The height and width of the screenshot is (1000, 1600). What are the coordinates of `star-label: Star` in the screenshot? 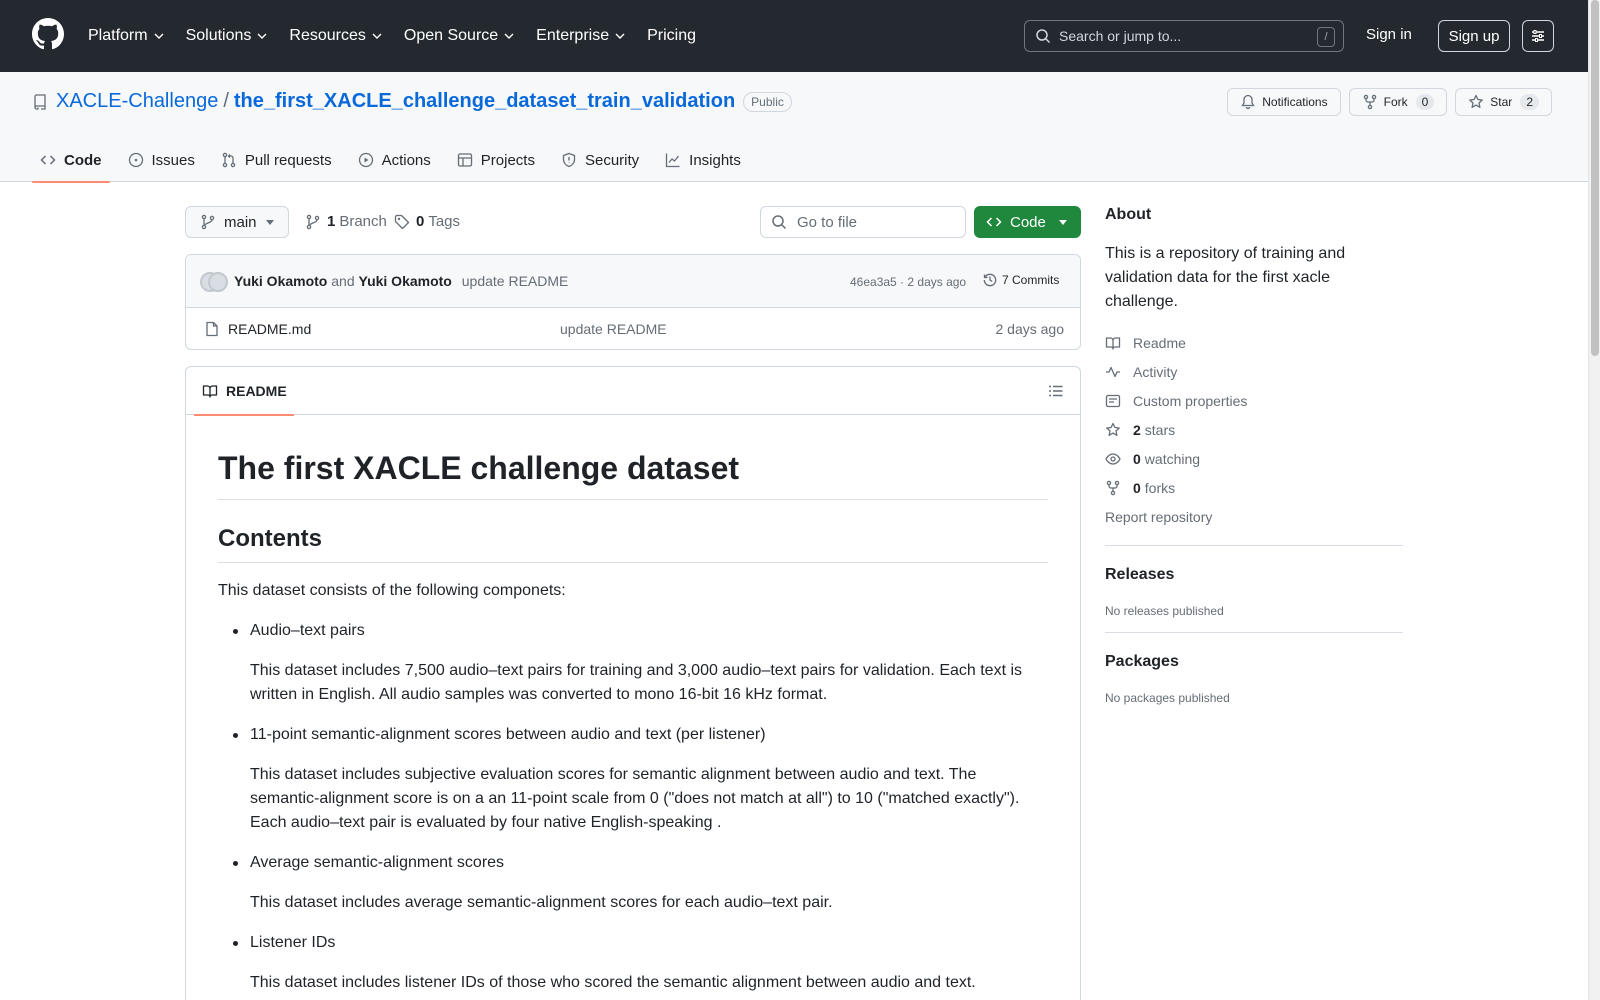 It's located at (1501, 102).